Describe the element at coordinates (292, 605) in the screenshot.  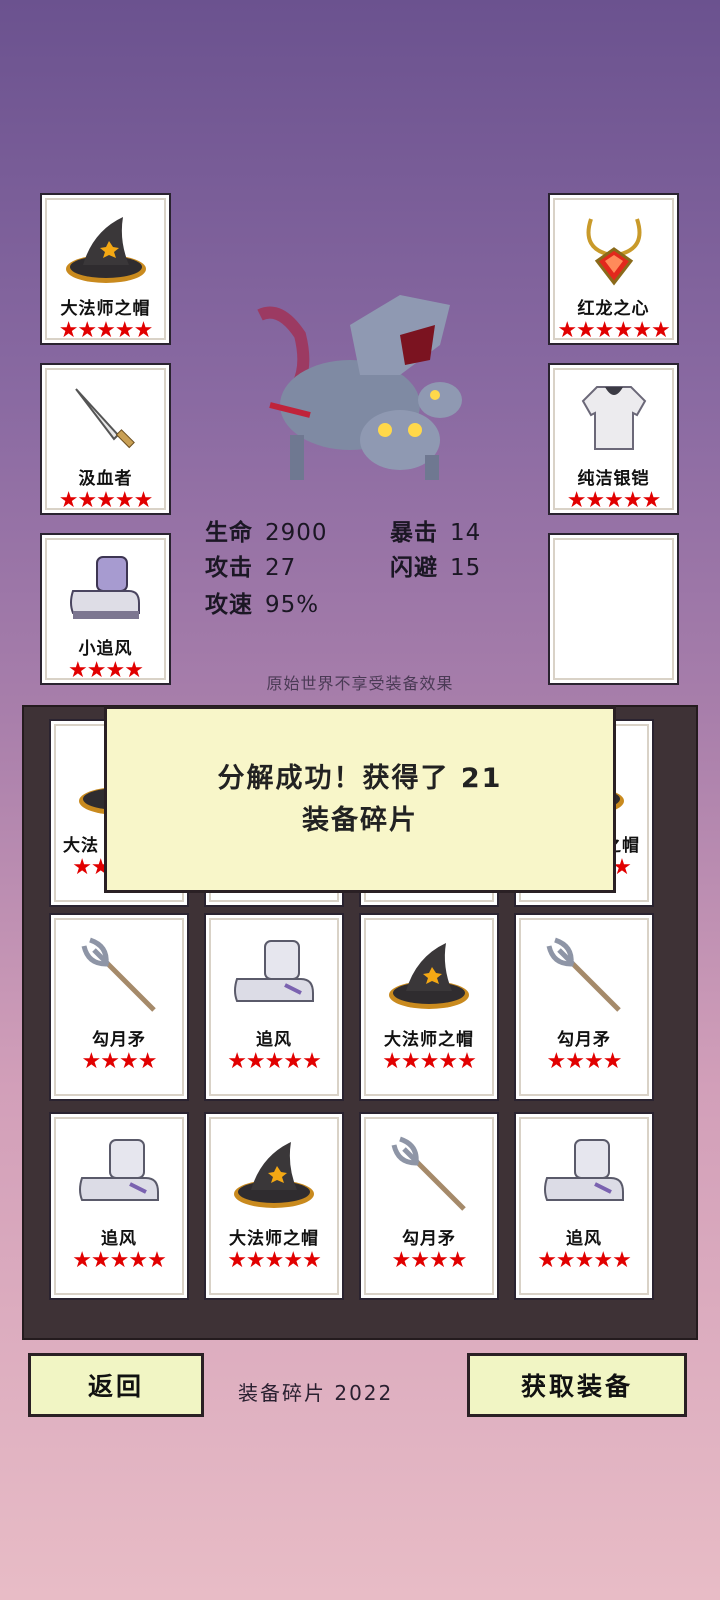
I see `stat-aspd-value: 95%` at that location.